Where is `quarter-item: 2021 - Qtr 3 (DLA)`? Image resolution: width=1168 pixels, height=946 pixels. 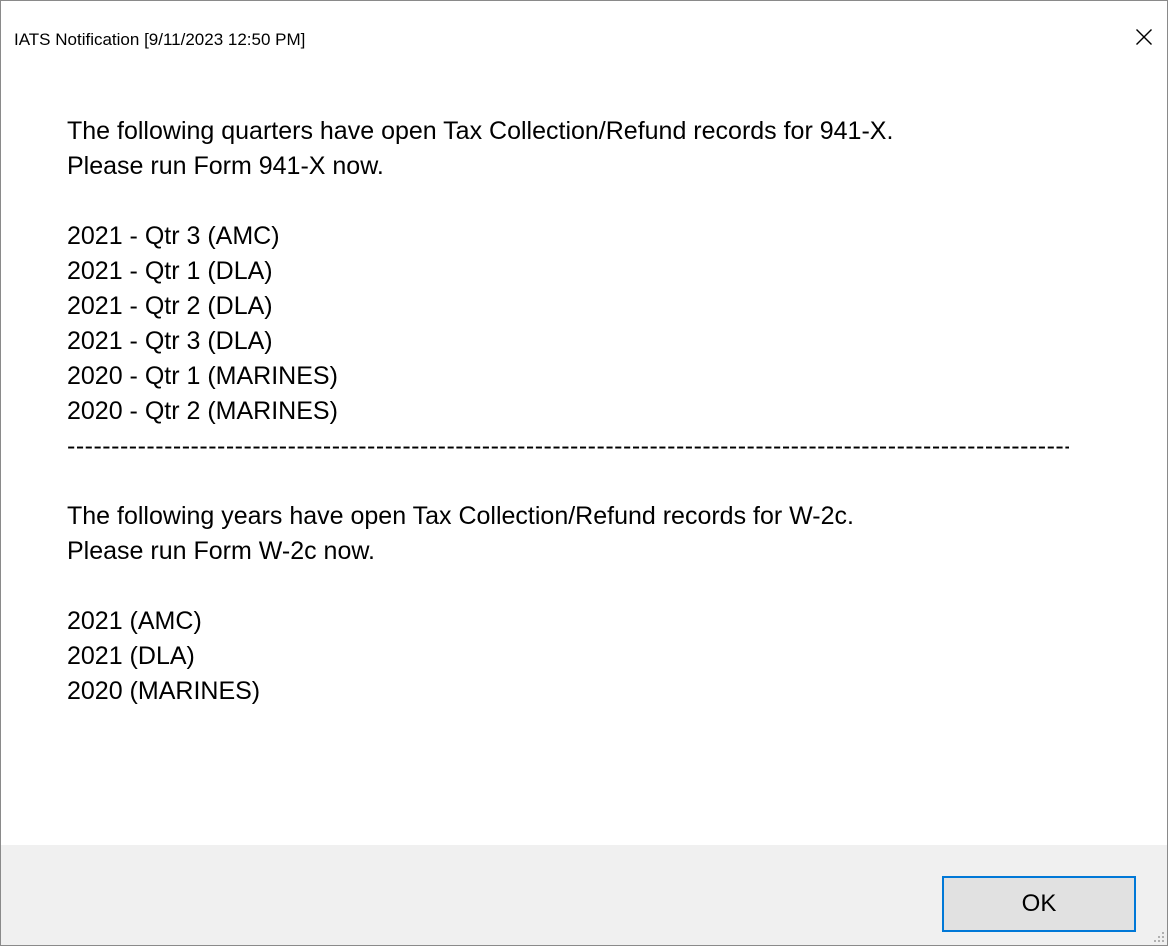
quarter-item: 2021 - Qtr 3 (DLA) is located at coordinates (170, 341).